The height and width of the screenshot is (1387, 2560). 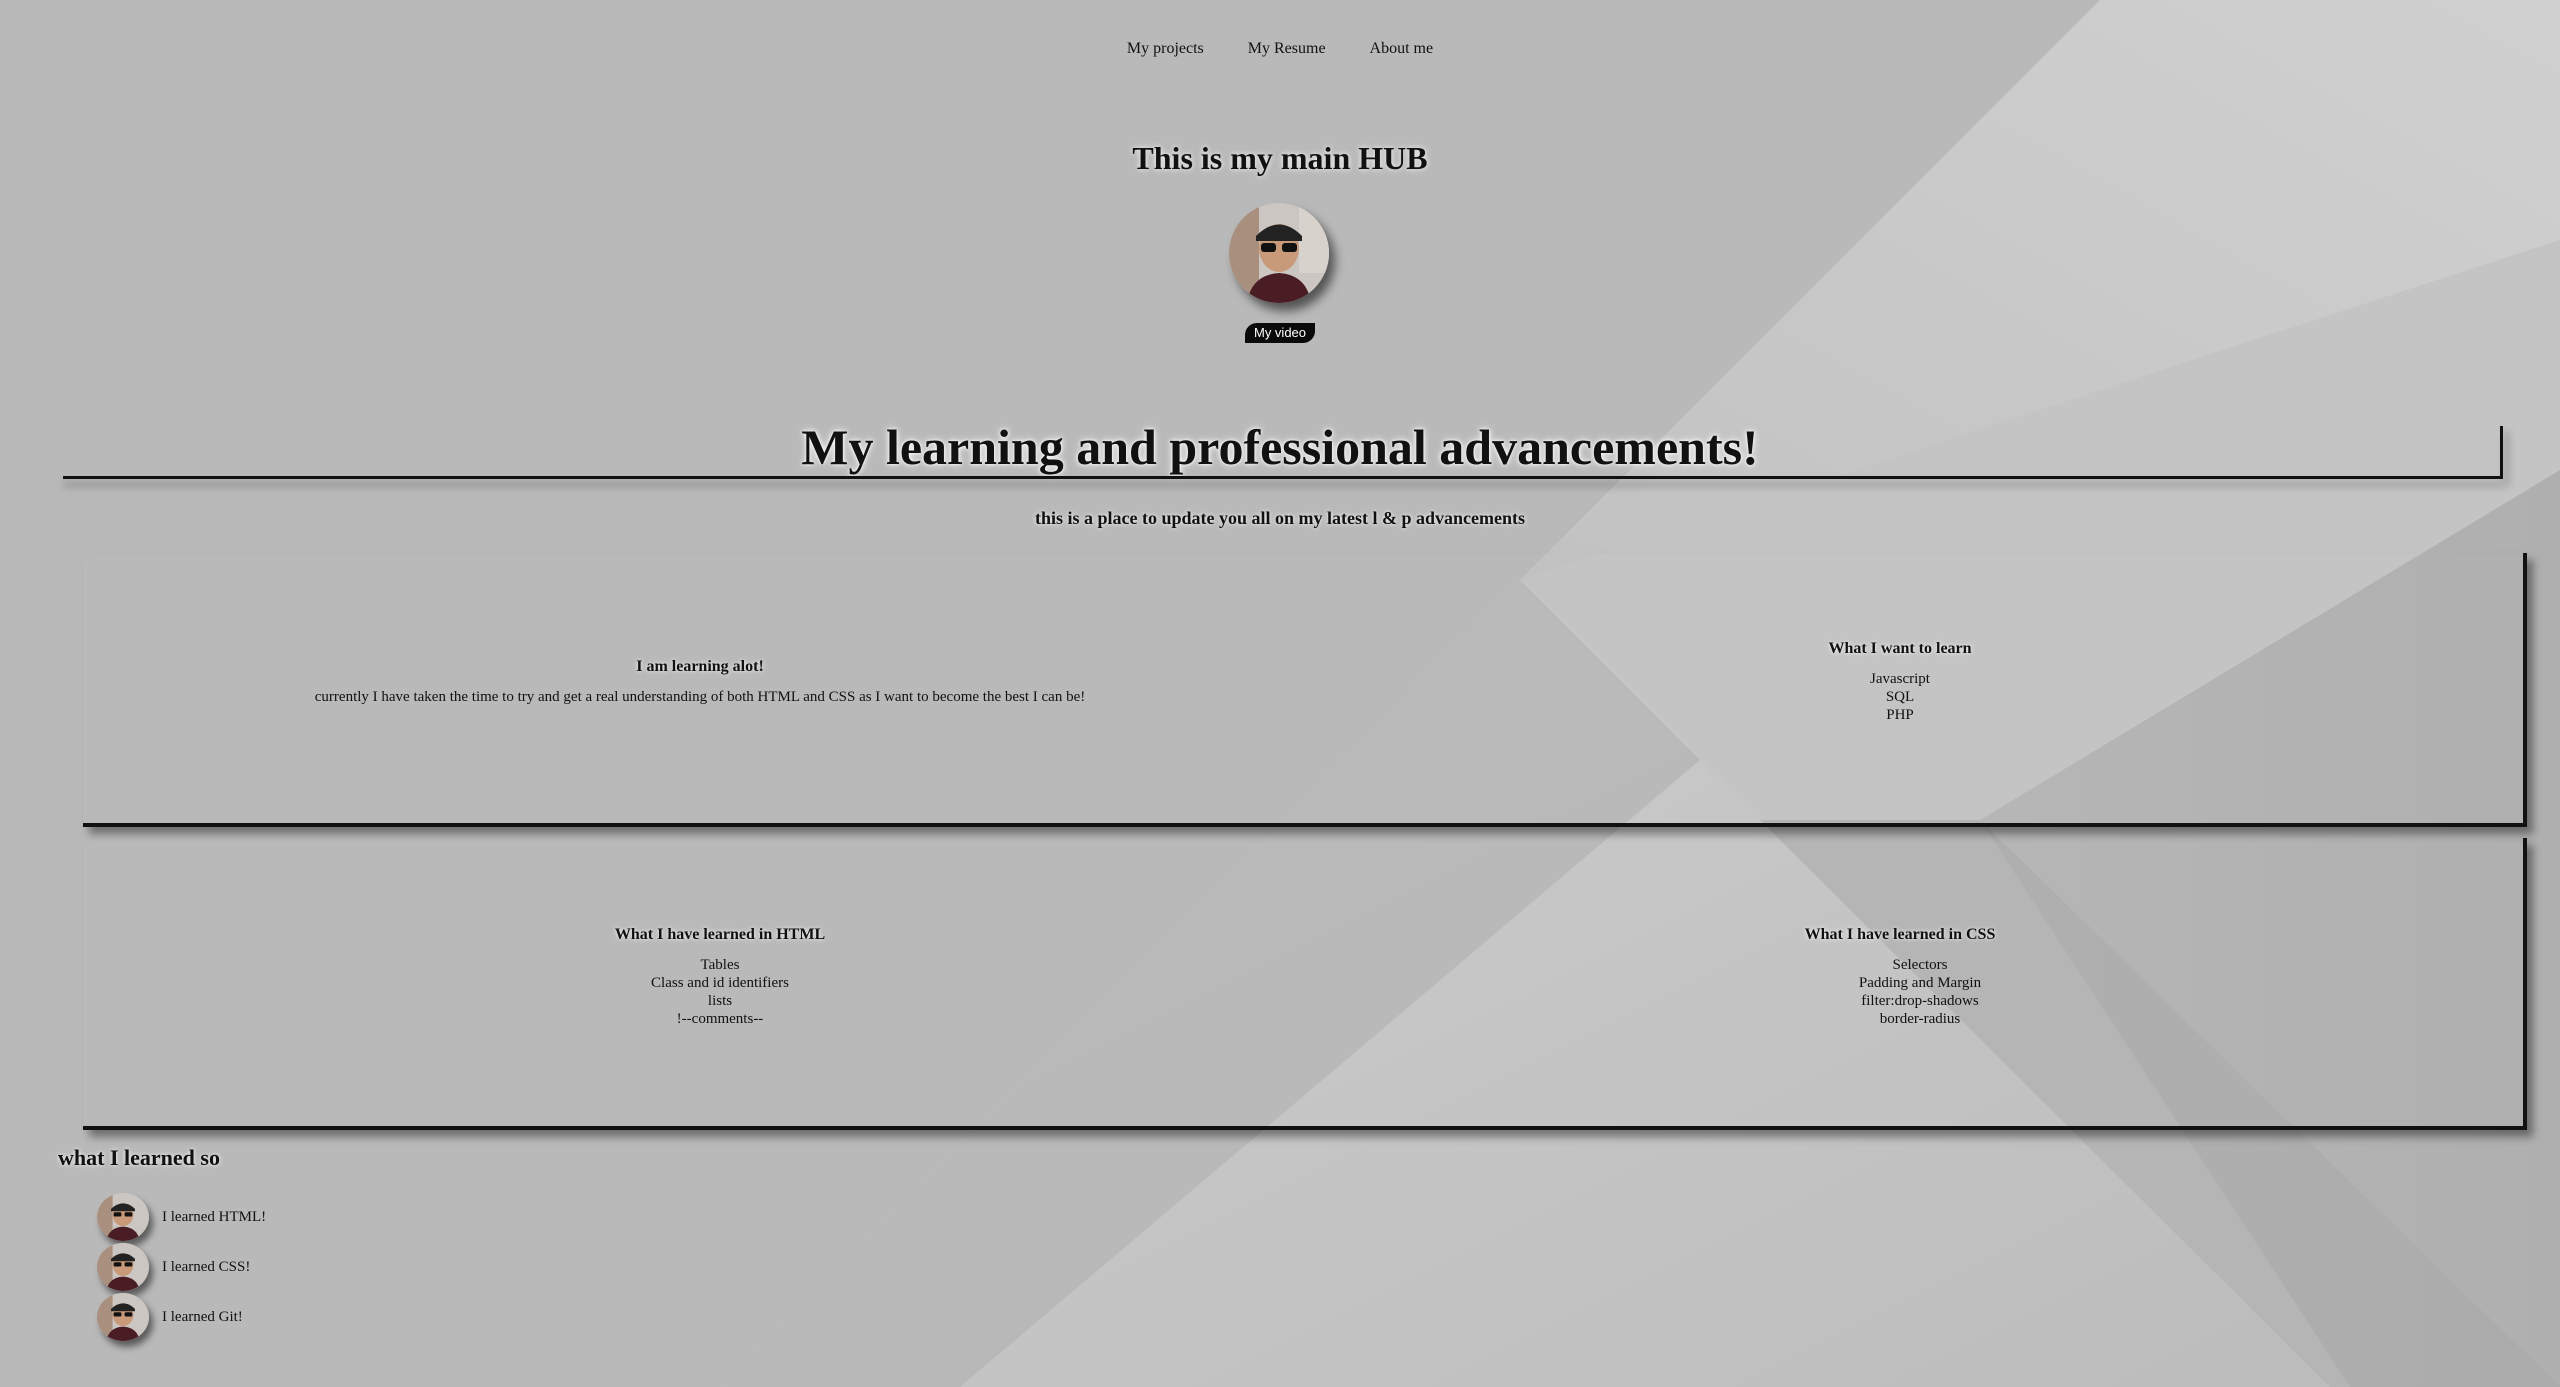 I want to click on list-item: Padding and Margin, so click(x=1920, y=983).